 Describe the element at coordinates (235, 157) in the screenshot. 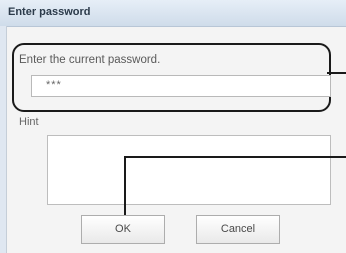

I see `callout-leader-line-ok-horizontal` at that location.